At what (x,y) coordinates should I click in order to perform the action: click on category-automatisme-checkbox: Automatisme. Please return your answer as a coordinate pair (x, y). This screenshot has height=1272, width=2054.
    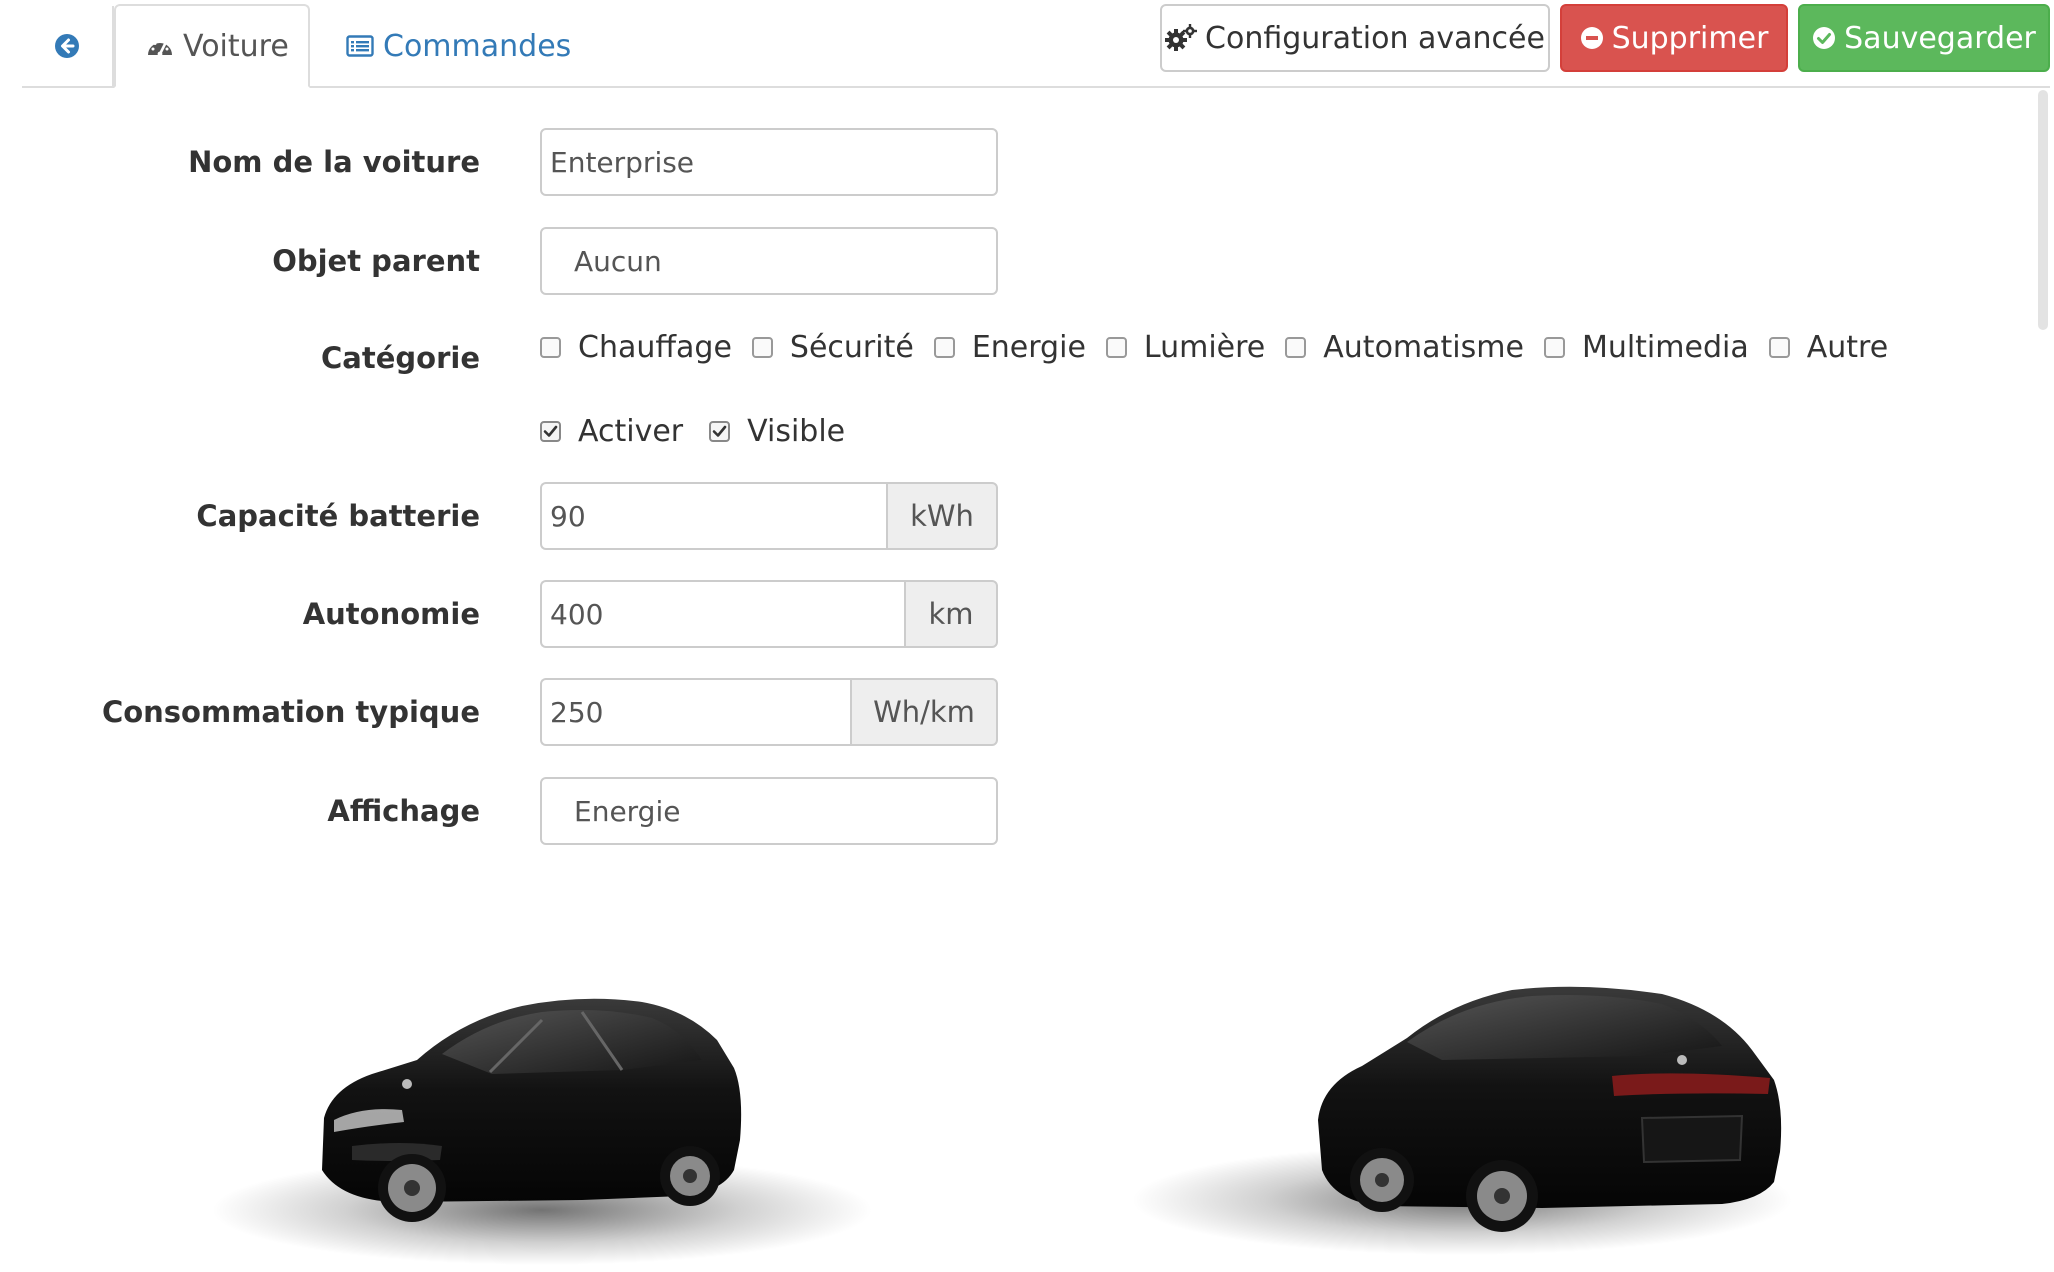
    Looking at the image, I should click on (1404, 347).